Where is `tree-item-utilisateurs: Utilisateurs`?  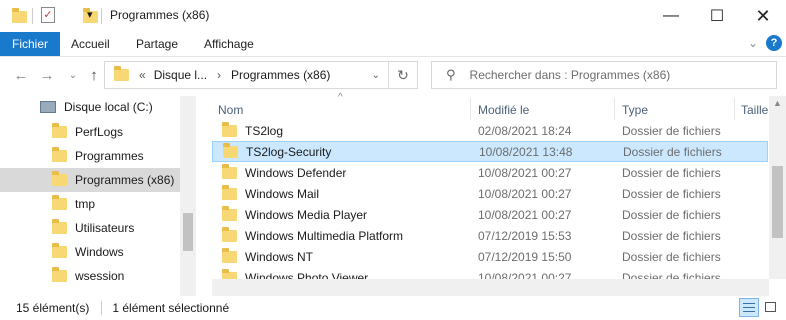
tree-item-utilisateurs: Utilisateurs is located at coordinates (90, 228).